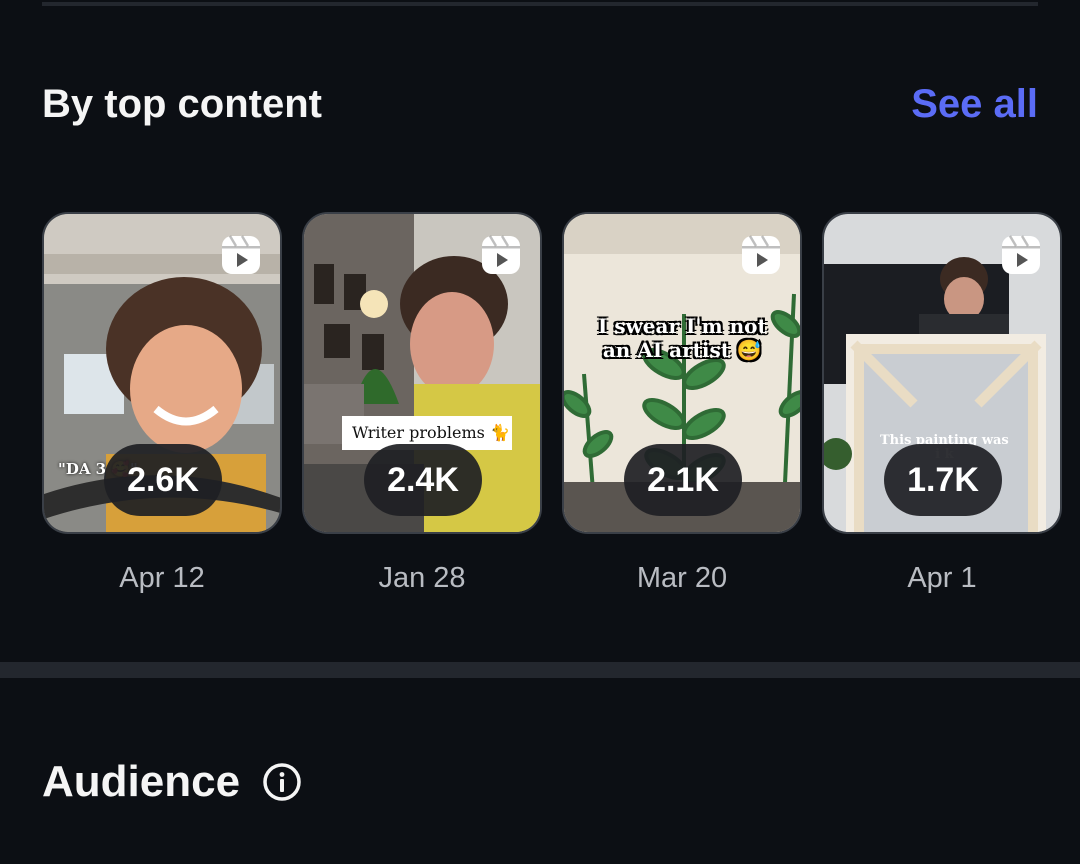 This screenshot has height=864, width=1080. What do you see at coordinates (540, 670) in the screenshot?
I see `section-divider` at bounding box center [540, 670].